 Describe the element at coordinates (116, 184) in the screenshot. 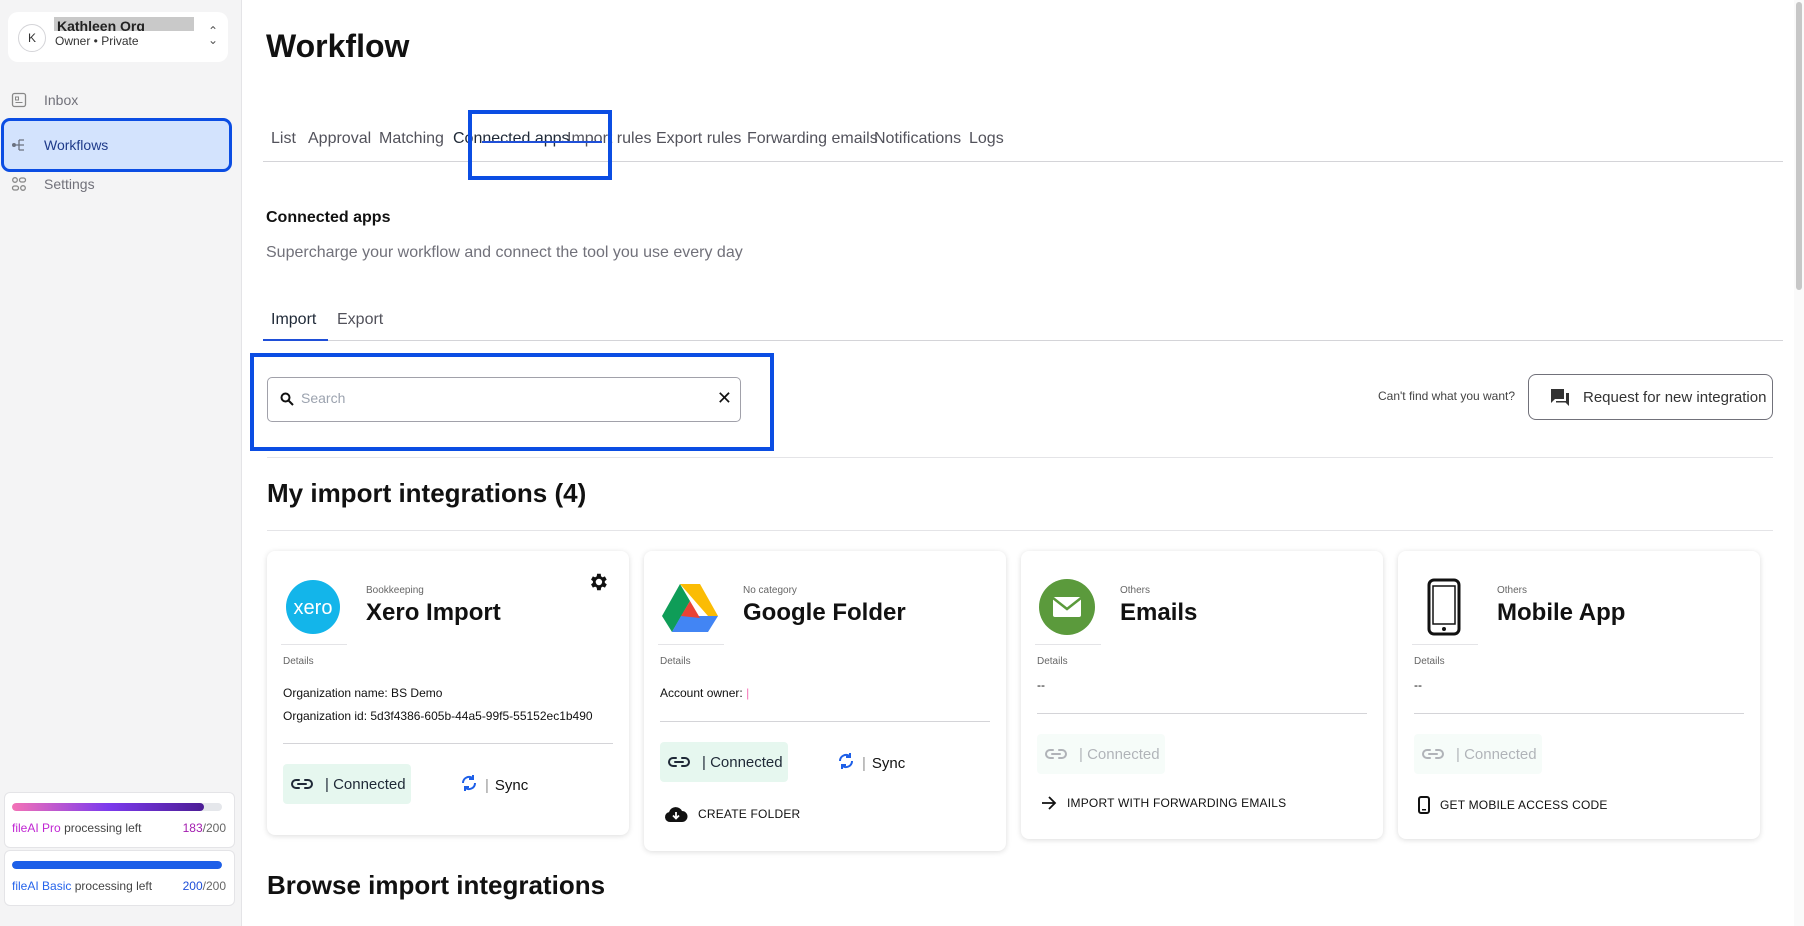

I see `sidebar-item-settings: Settings` at that location.